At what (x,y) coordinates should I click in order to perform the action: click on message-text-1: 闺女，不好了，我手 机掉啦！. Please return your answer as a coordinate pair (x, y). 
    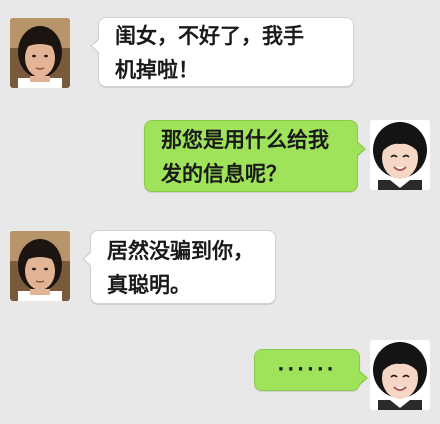
    Looking at the image, I should click on (209, 53).